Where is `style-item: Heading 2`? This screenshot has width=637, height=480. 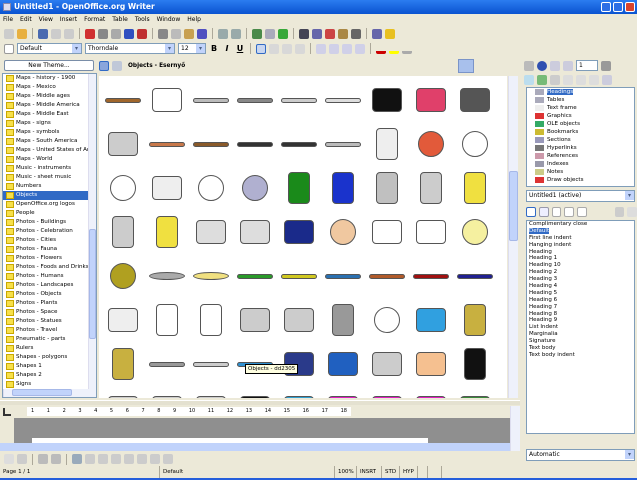 style-item: Heading 2 is located at coordinates (580, 272).